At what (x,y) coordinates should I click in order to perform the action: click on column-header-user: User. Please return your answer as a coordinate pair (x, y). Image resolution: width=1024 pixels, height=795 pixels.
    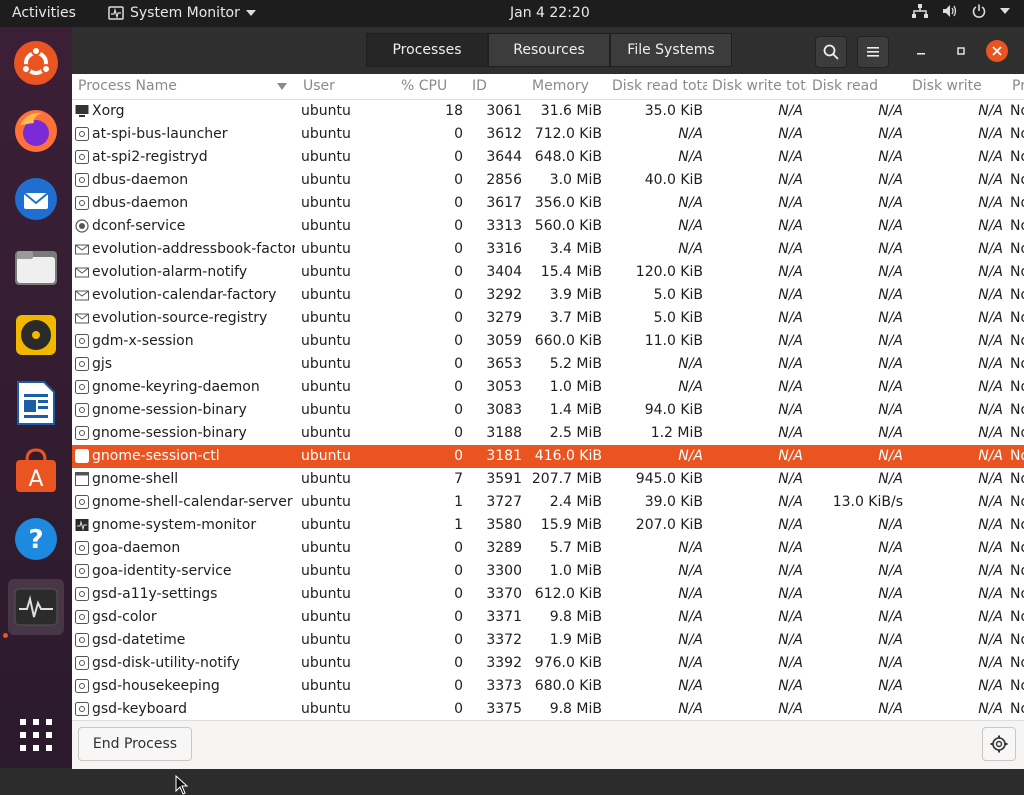
    Looking at the image, I should click on (348, 86).